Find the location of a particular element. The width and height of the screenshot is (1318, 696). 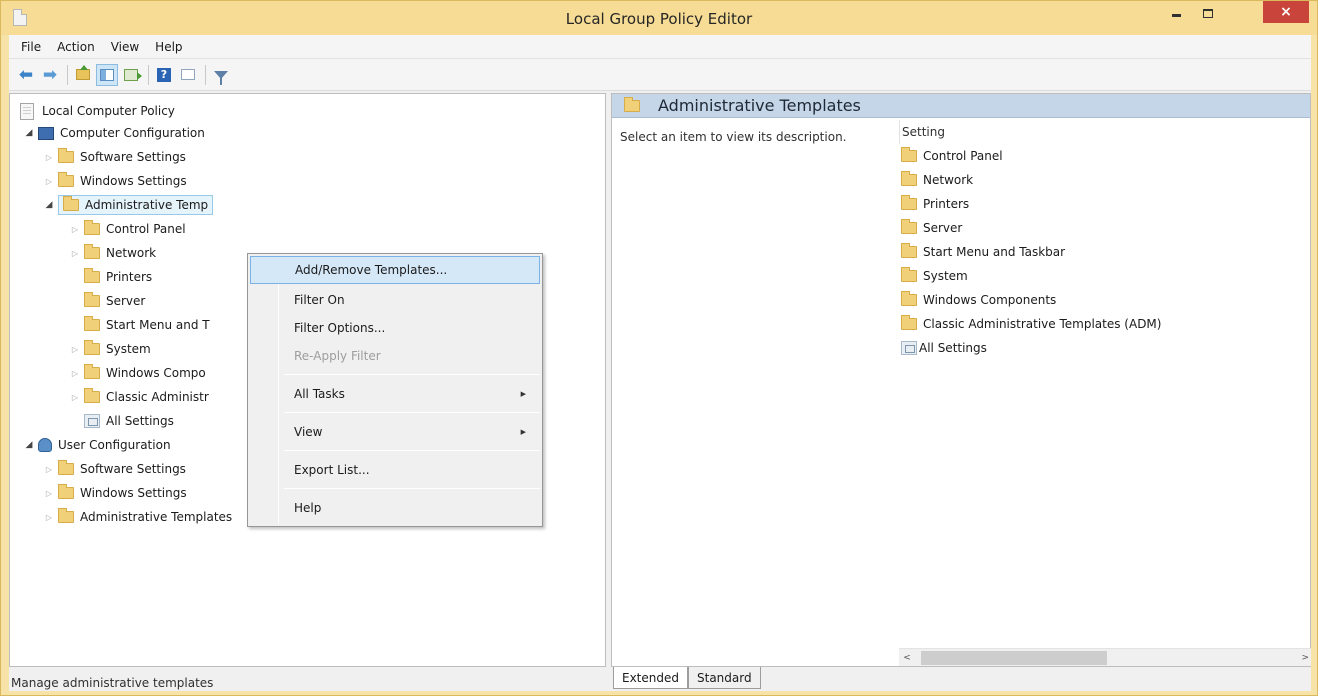

menu-file: File is located at coordinates (31, 47).